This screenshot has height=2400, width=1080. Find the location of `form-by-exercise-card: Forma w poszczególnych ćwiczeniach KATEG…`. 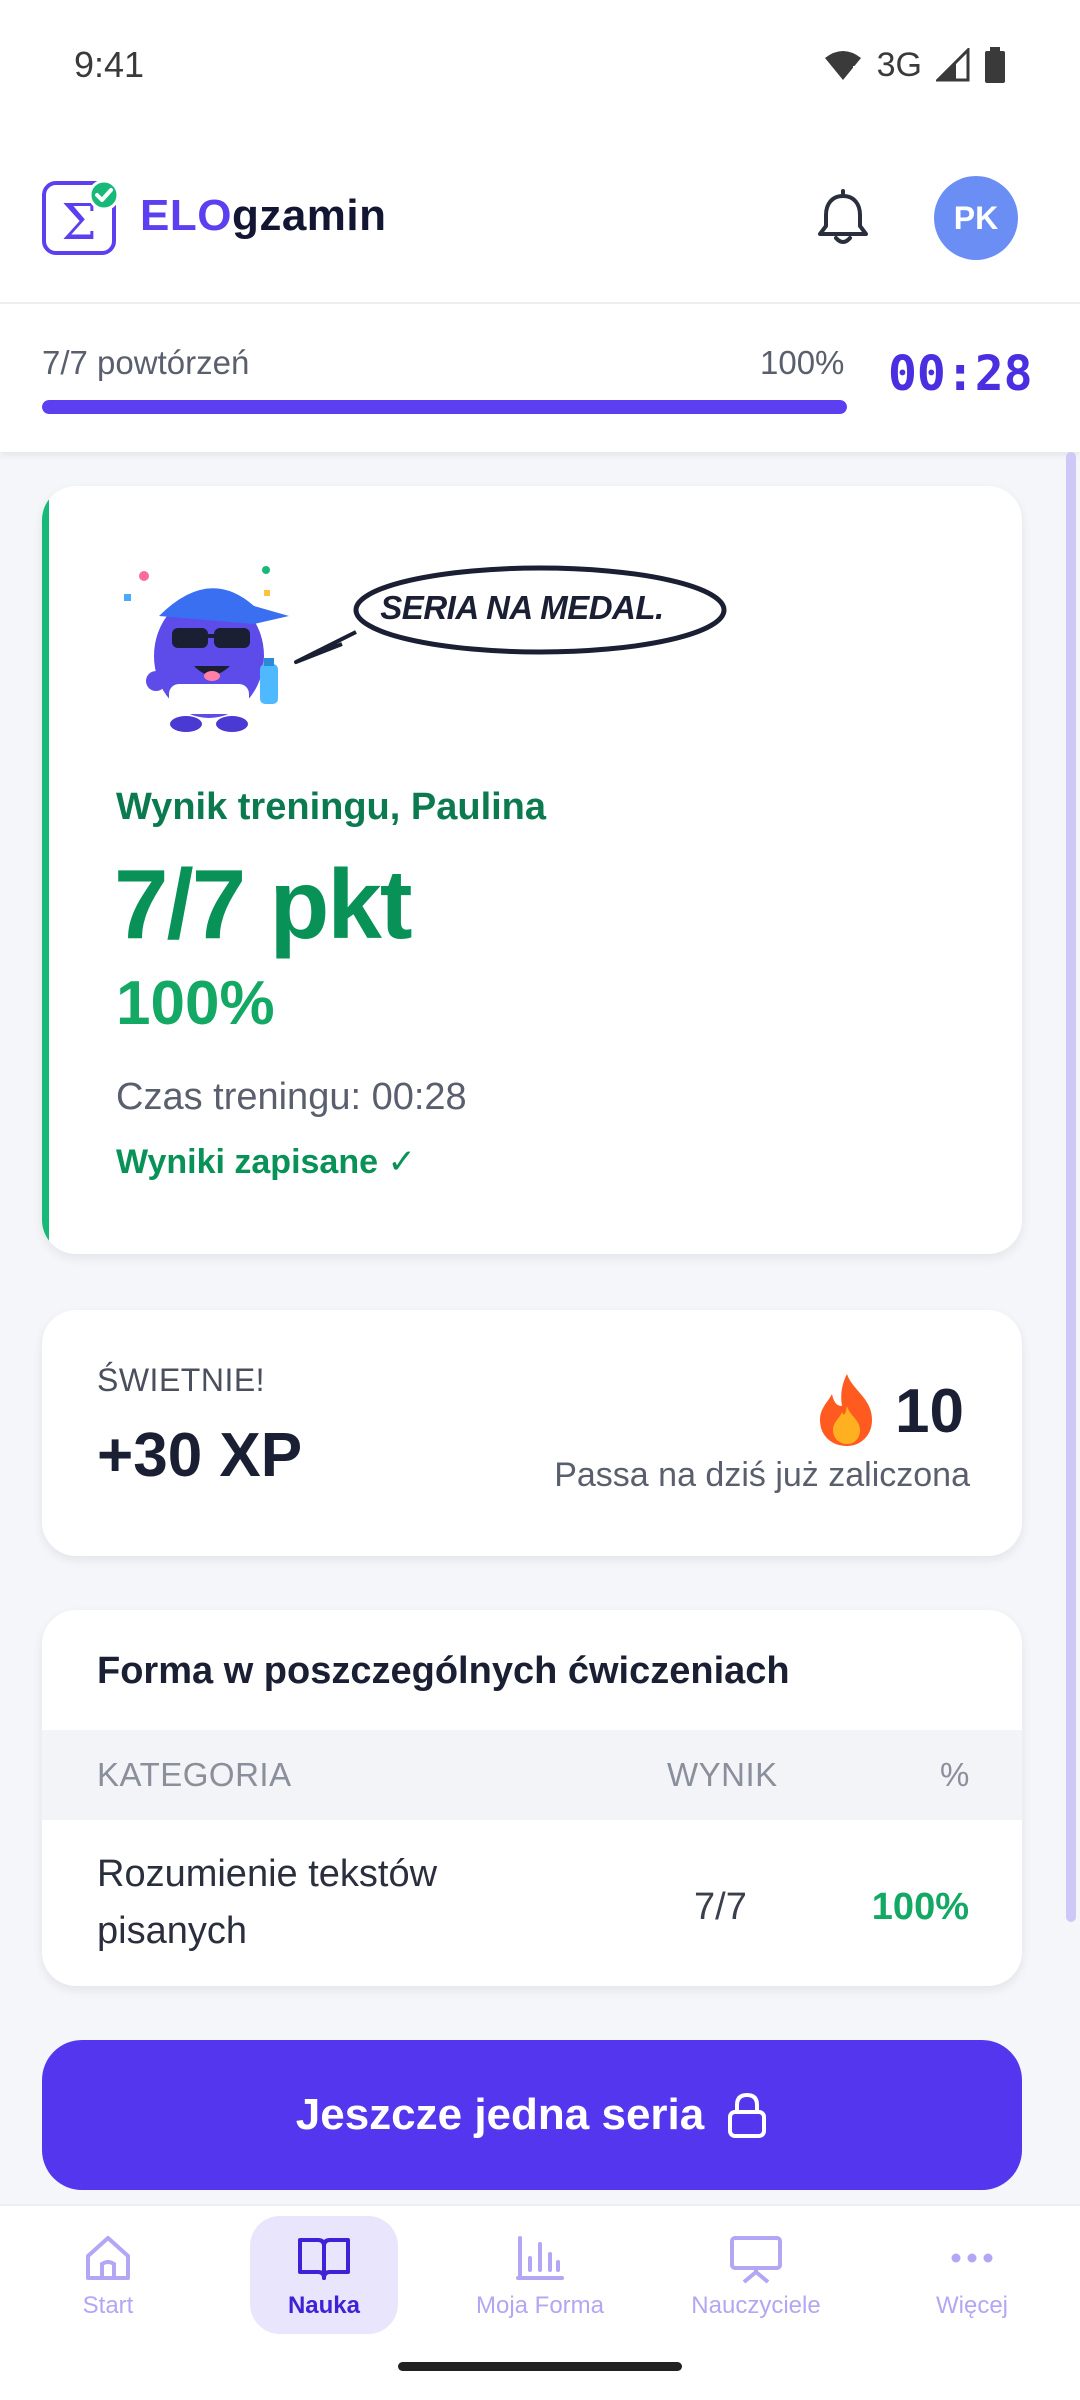

form-by-exercise-card: Forma w poszczególnych ćwiczeniach KATEG… is located at coordinates (532, 1798).